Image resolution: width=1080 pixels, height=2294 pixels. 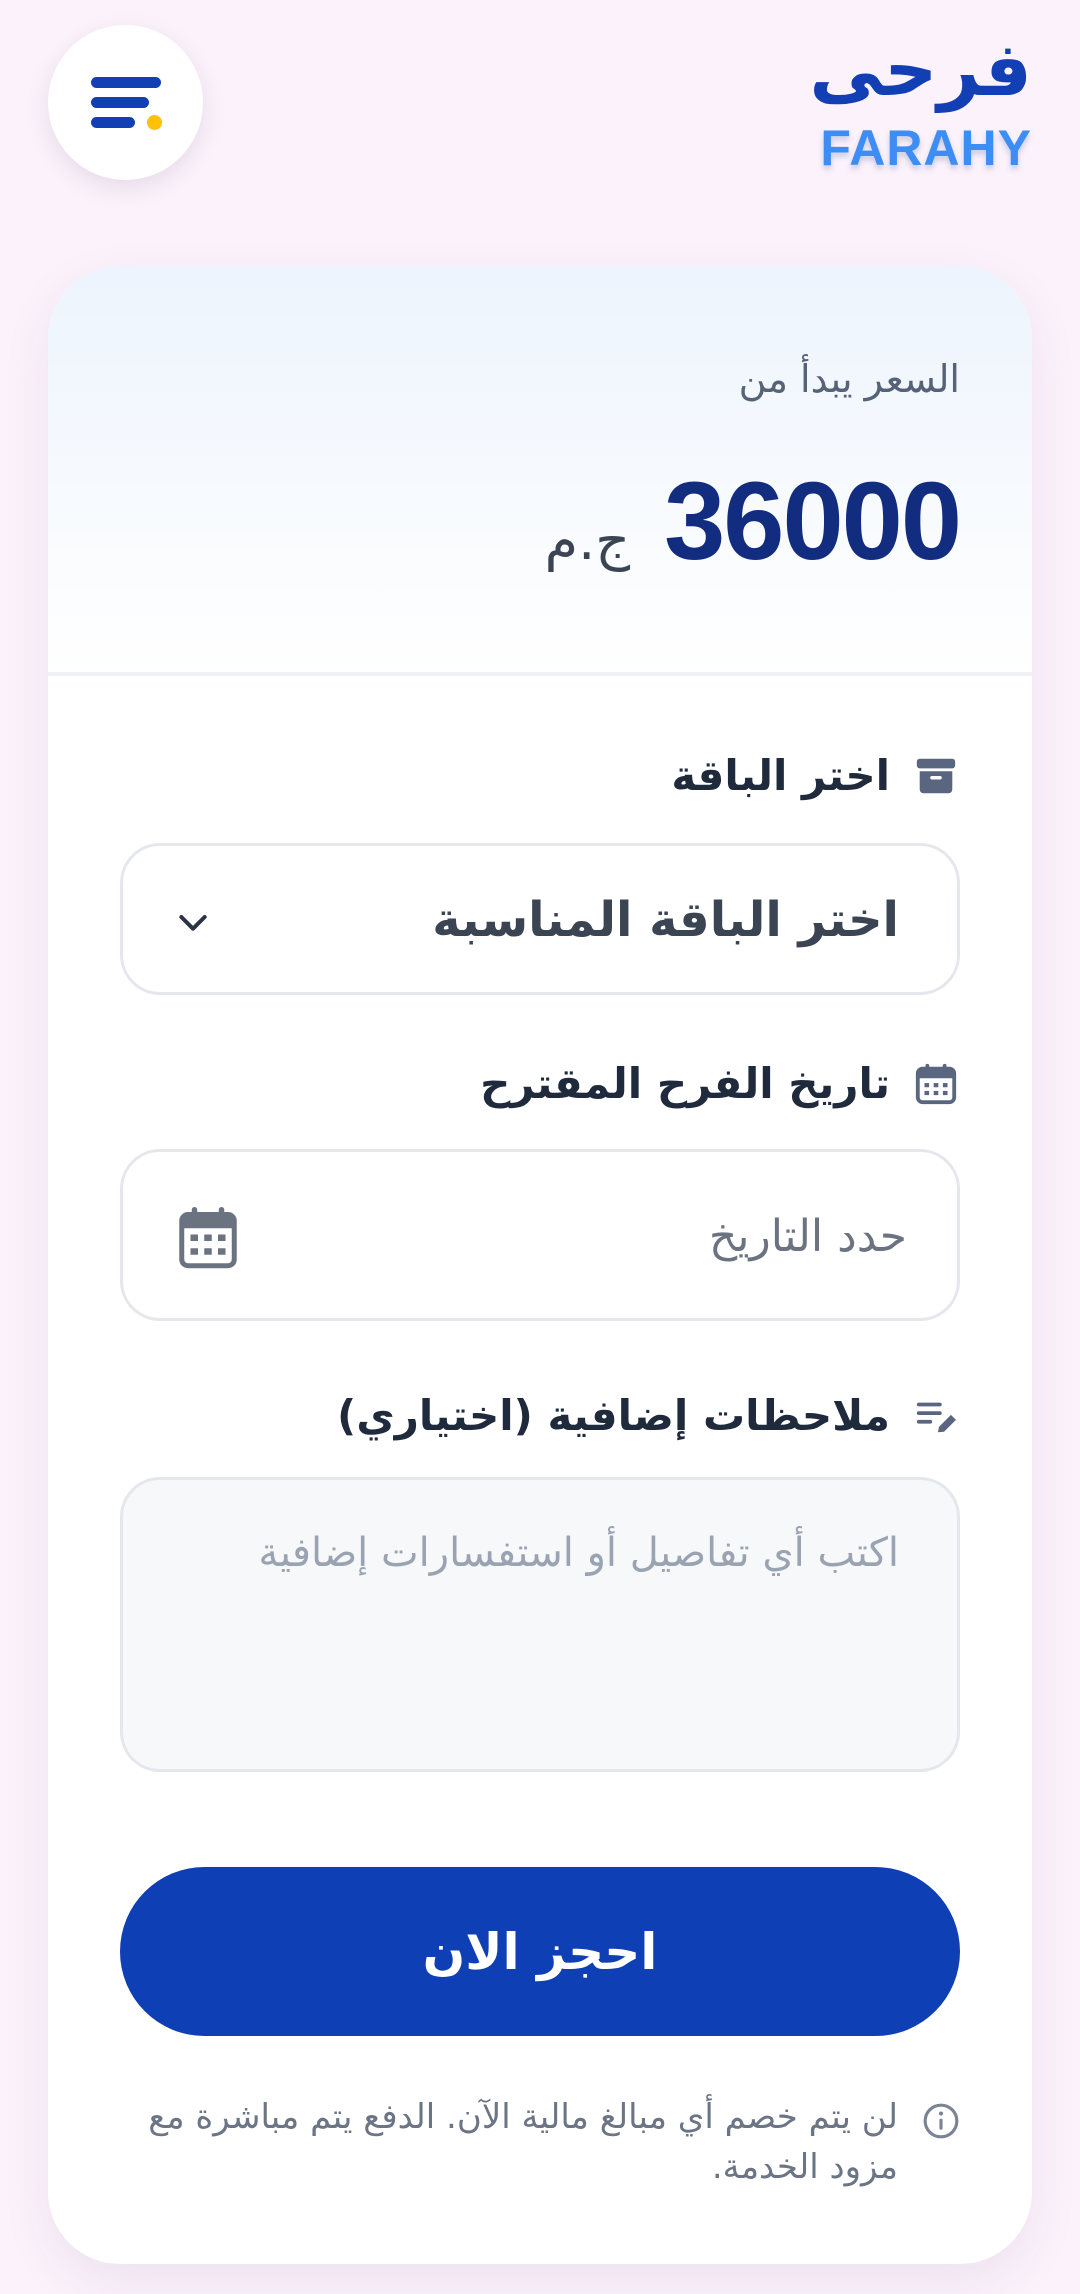 What do you see at coordinates (540, 1624) in the screenshot?
I see `notes-textarea: اكتب أي تفاصيل أو استفسارات إضافية` at bounding box center [540, 1624].